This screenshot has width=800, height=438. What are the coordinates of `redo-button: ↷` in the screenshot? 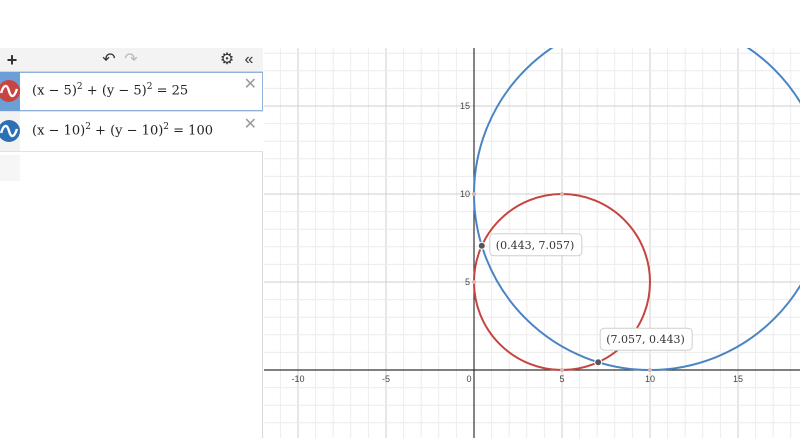 It's located at (131, 60).